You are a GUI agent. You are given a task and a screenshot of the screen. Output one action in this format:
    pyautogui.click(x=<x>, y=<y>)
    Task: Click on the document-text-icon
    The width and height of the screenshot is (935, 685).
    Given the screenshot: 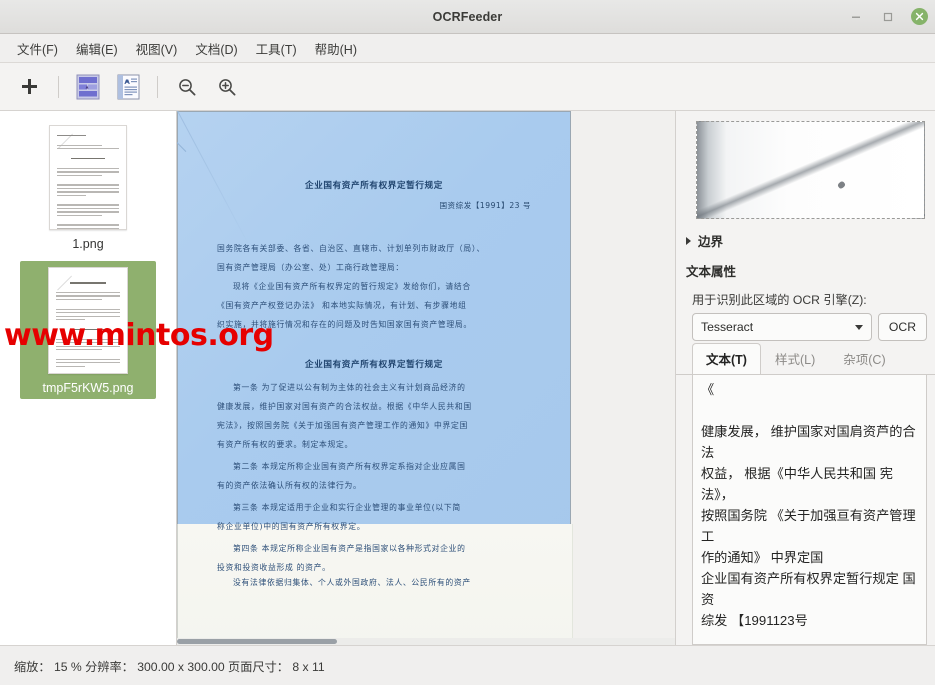 What is the action you would take?
    pyautogui.click(x=128, y=86)
    